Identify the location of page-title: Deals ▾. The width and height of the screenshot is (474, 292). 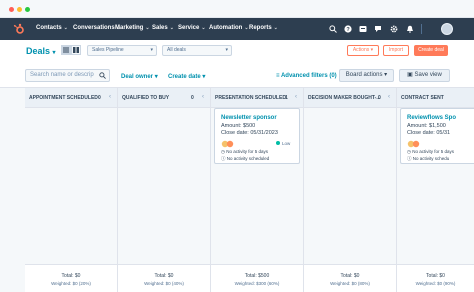
(41, 51).